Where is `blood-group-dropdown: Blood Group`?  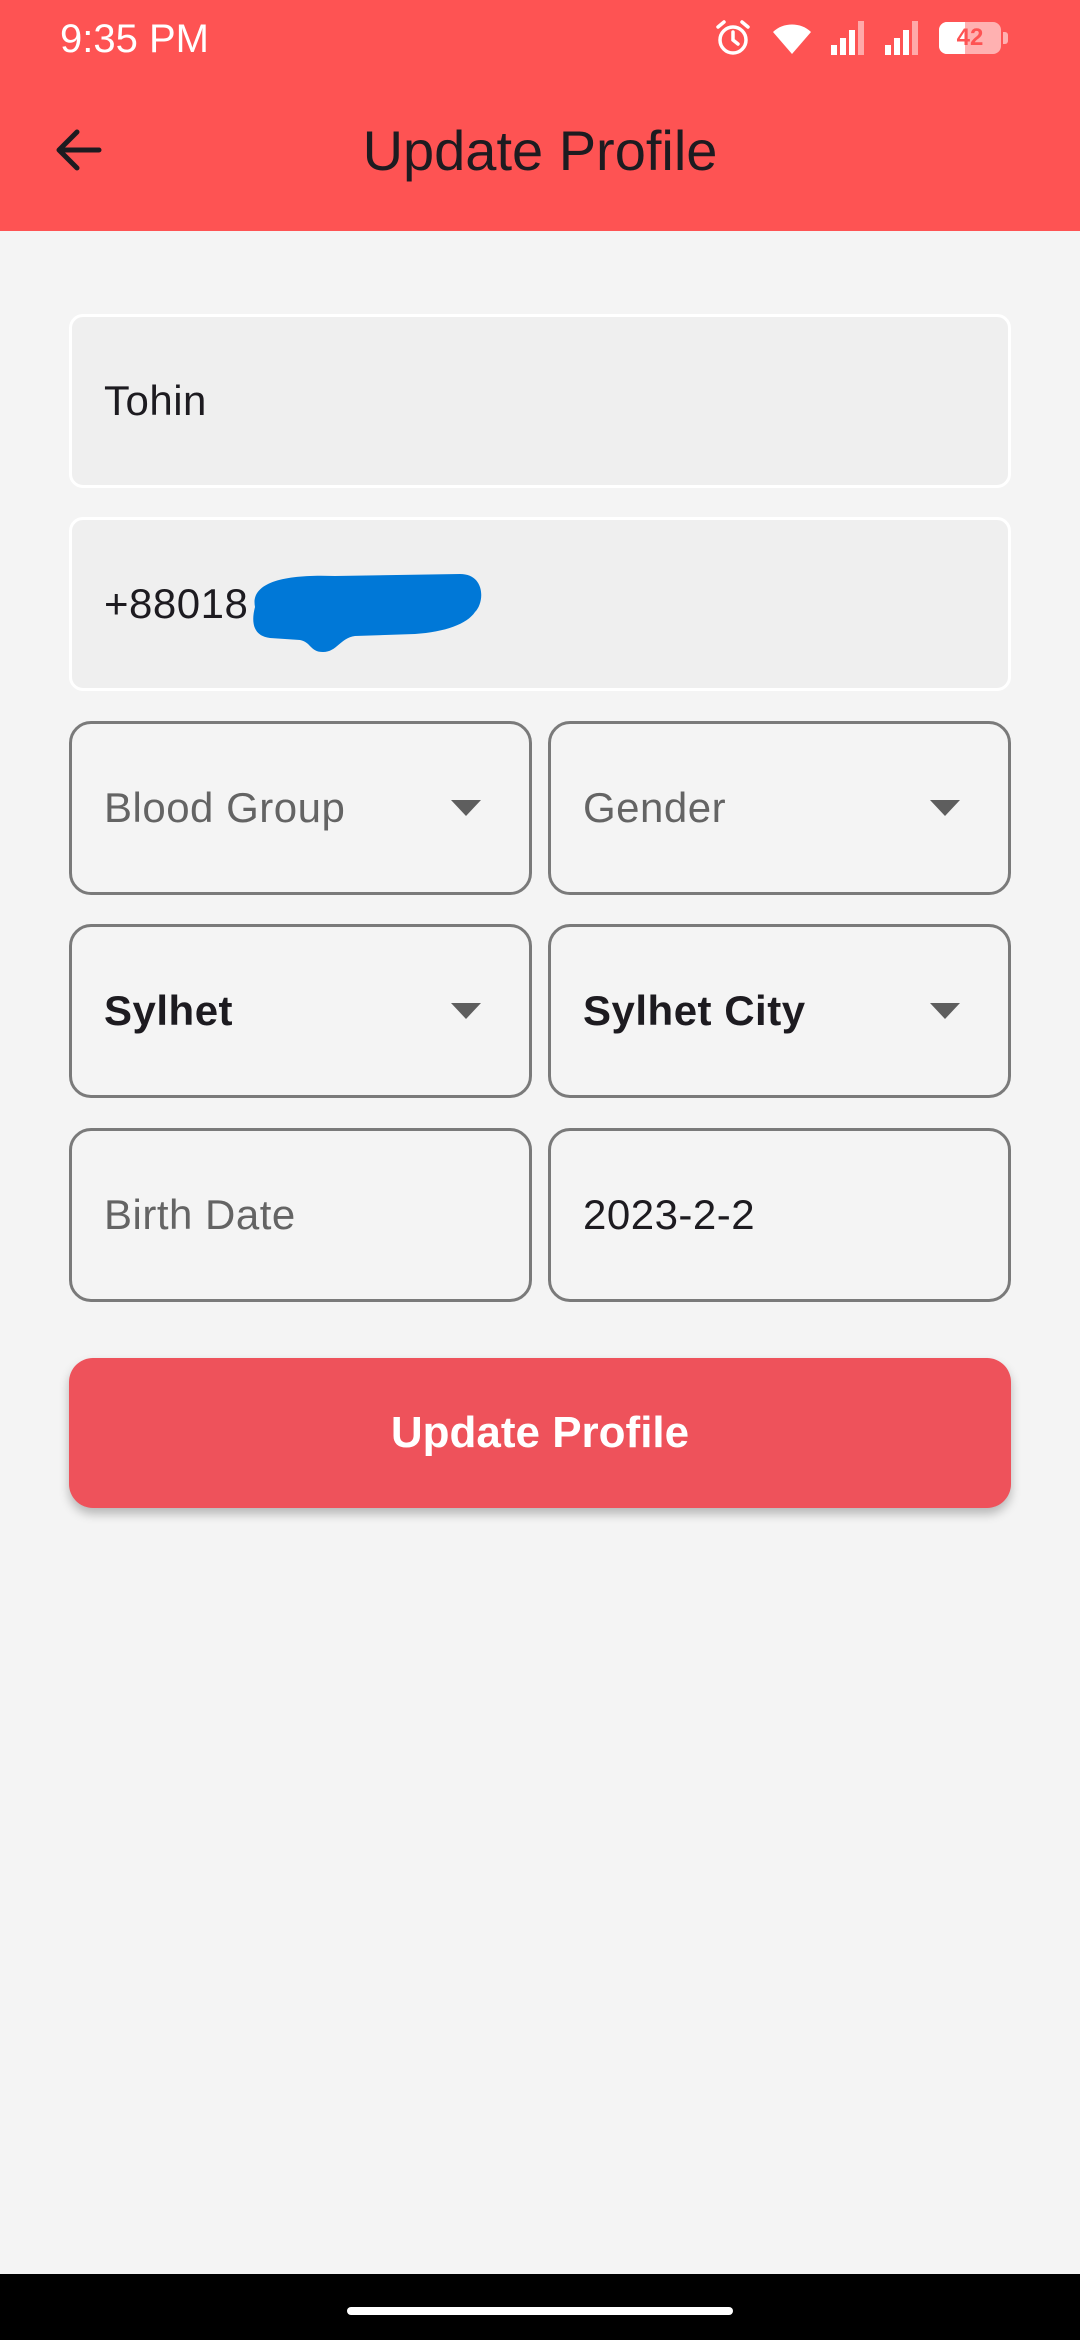 blood-group-dropdown: Blood Group is located at coordinates (300, 808).